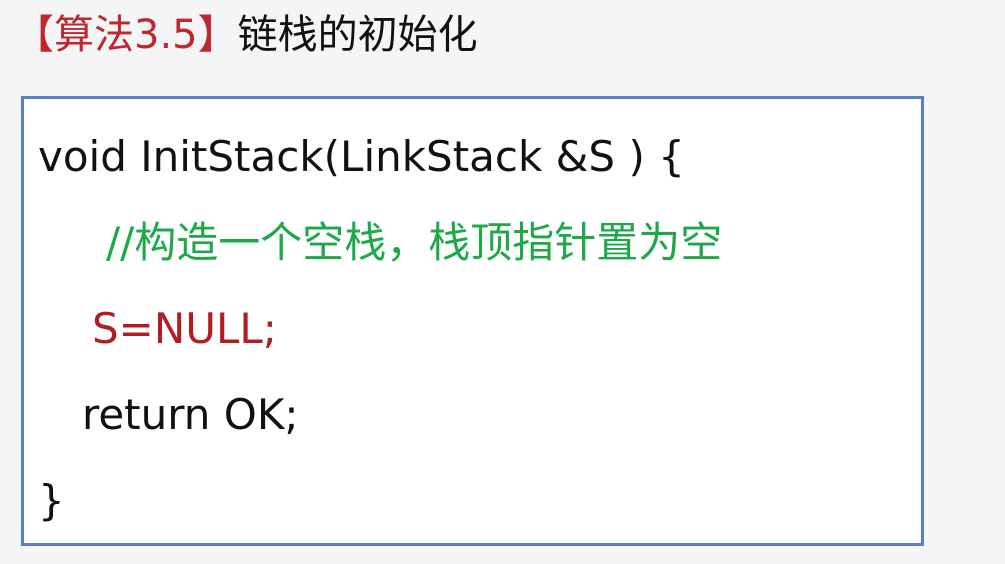 This screenshot has width=1005, height=564. I want to click on code-line-function-signature: void InitStack(LinkStack &S ) {, so click(361, 156).